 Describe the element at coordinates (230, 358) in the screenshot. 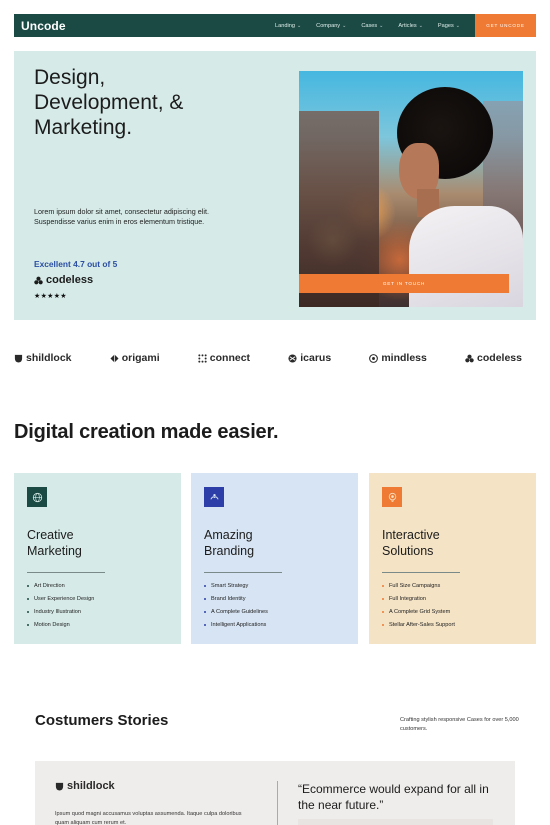

I see `partner-name: connect` at that location.